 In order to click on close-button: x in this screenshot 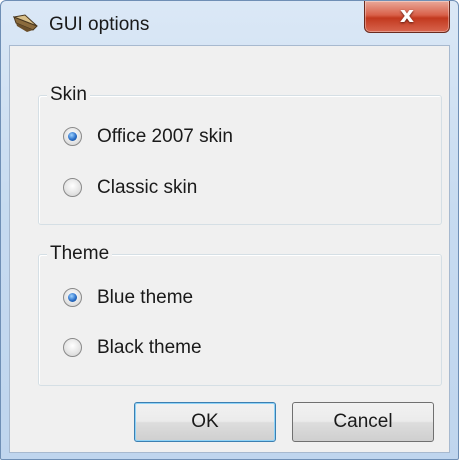, I will do `click(407, 17)`.